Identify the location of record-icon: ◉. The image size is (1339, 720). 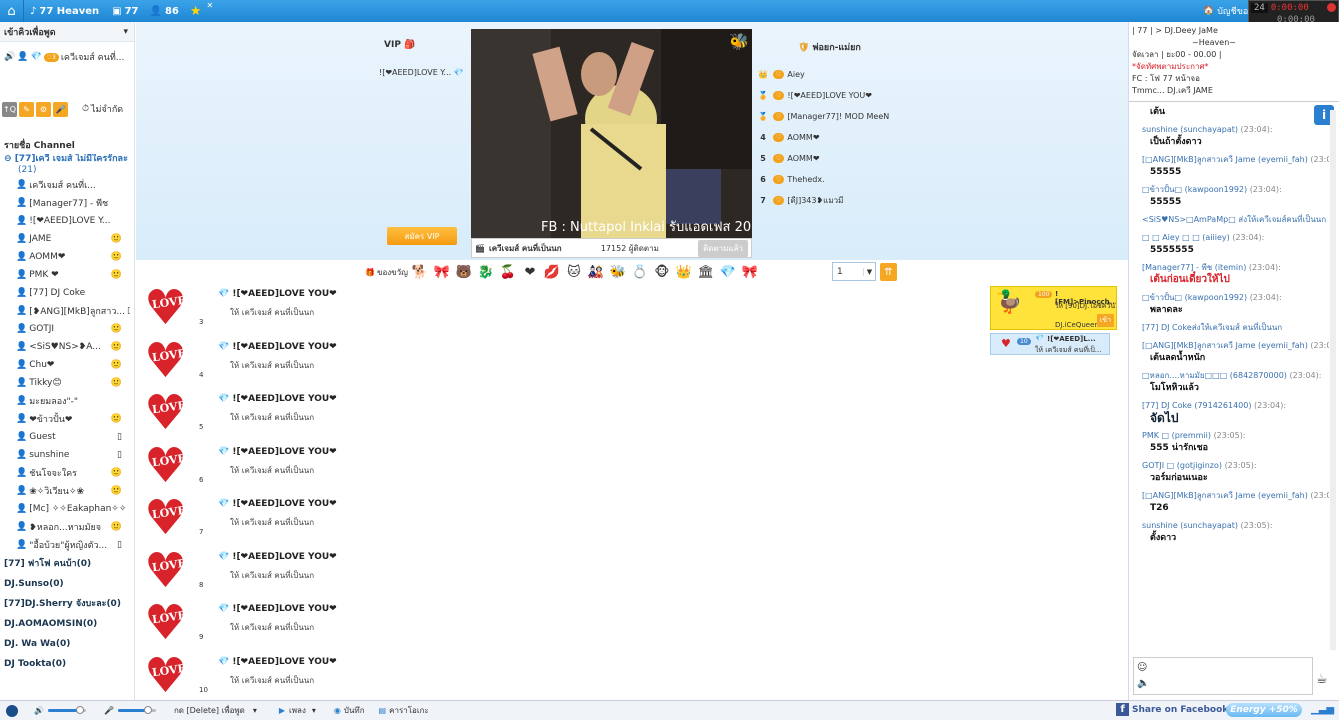
(337, 710).